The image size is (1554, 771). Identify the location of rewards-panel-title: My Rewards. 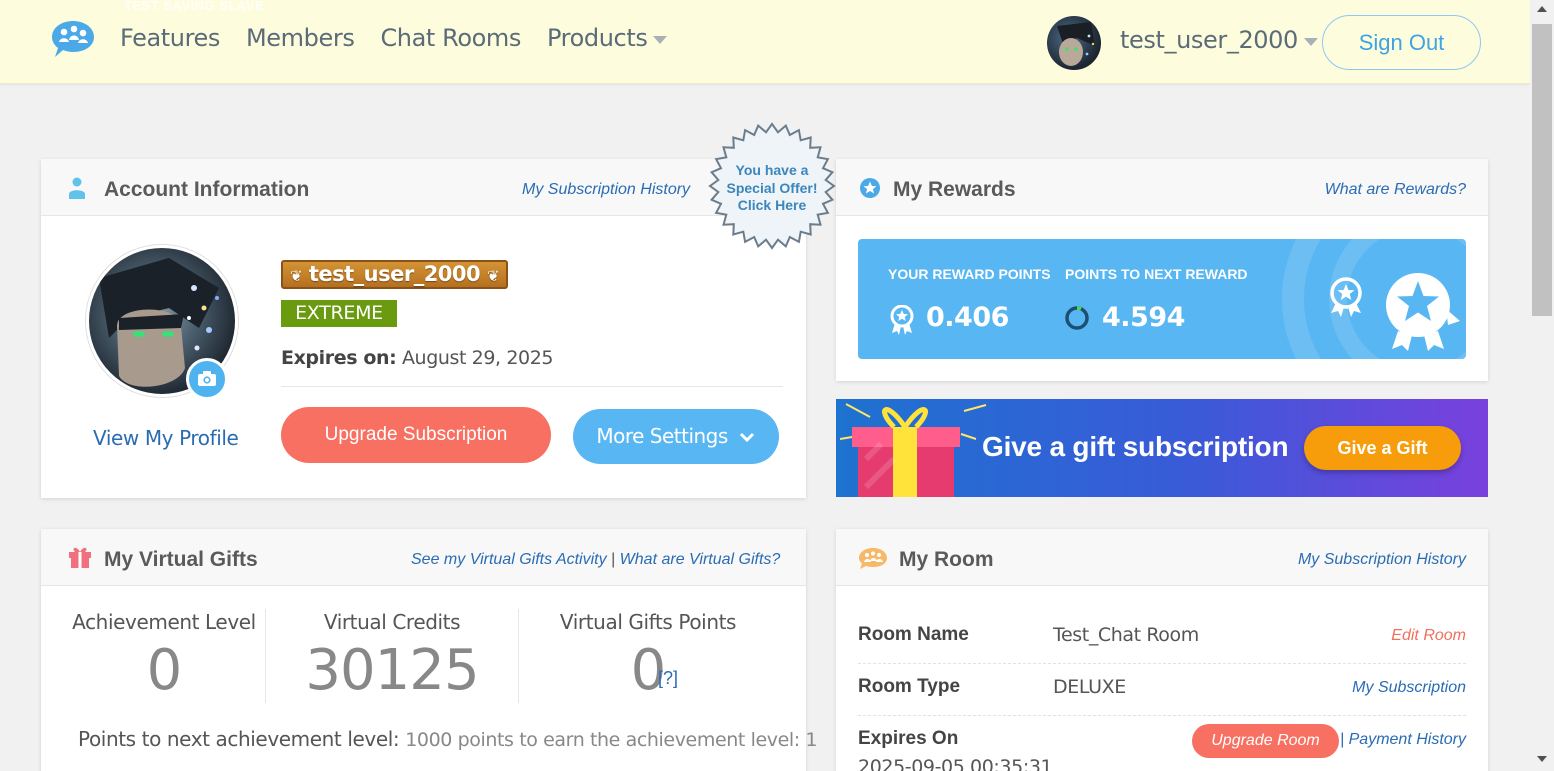
(954, 189).